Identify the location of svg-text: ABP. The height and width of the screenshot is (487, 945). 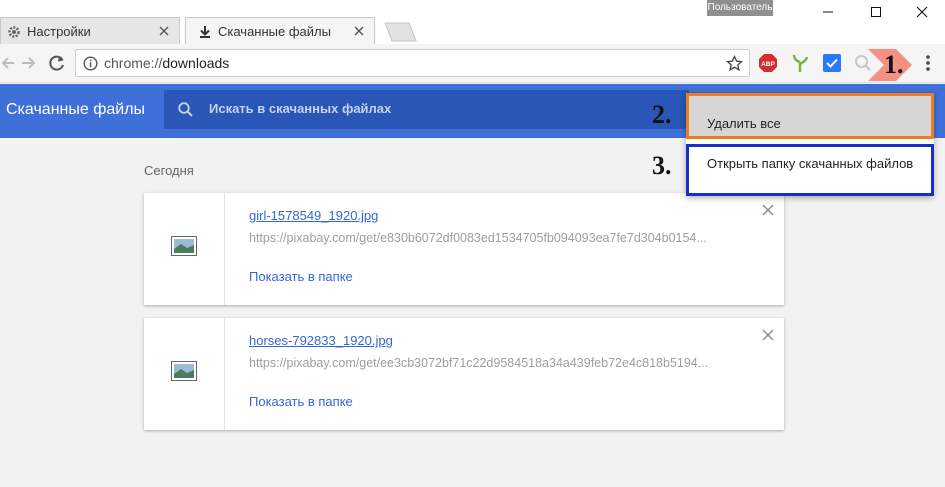
(768, 64).